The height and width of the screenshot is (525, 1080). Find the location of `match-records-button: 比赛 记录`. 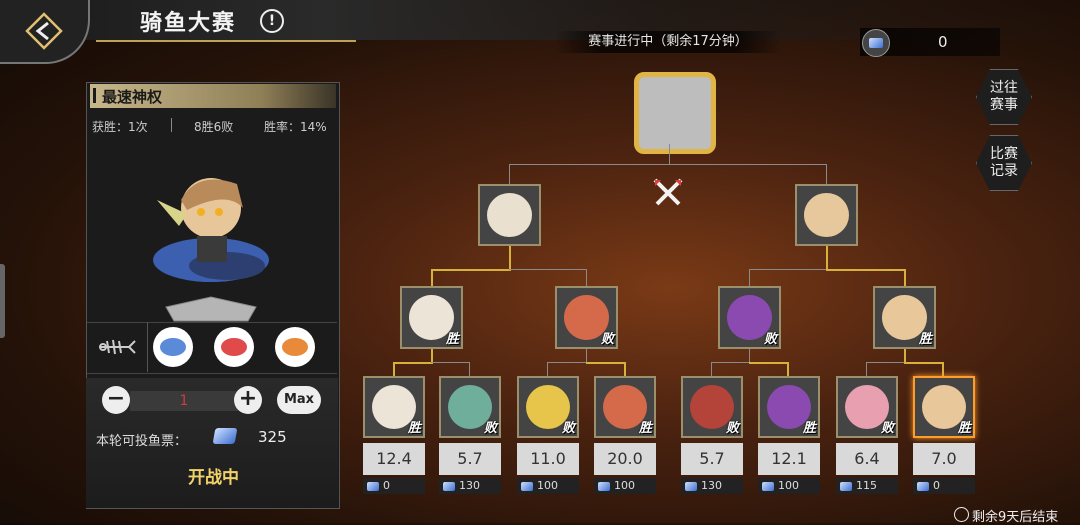

match-records-button: 比赛 记录 is located at coordinates (1004, 163).